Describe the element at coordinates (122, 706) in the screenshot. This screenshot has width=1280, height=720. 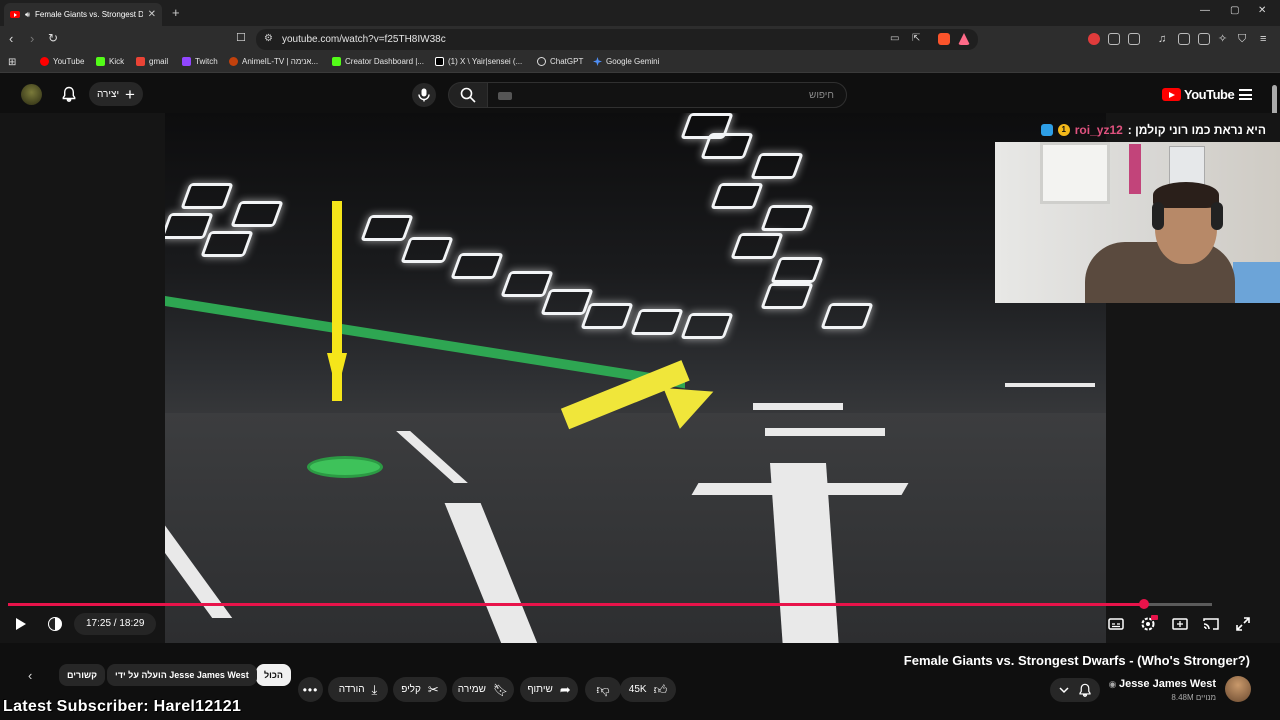
I see `latest-subscriber-overlay: Latest Subscriber: Harel12121` at that location.